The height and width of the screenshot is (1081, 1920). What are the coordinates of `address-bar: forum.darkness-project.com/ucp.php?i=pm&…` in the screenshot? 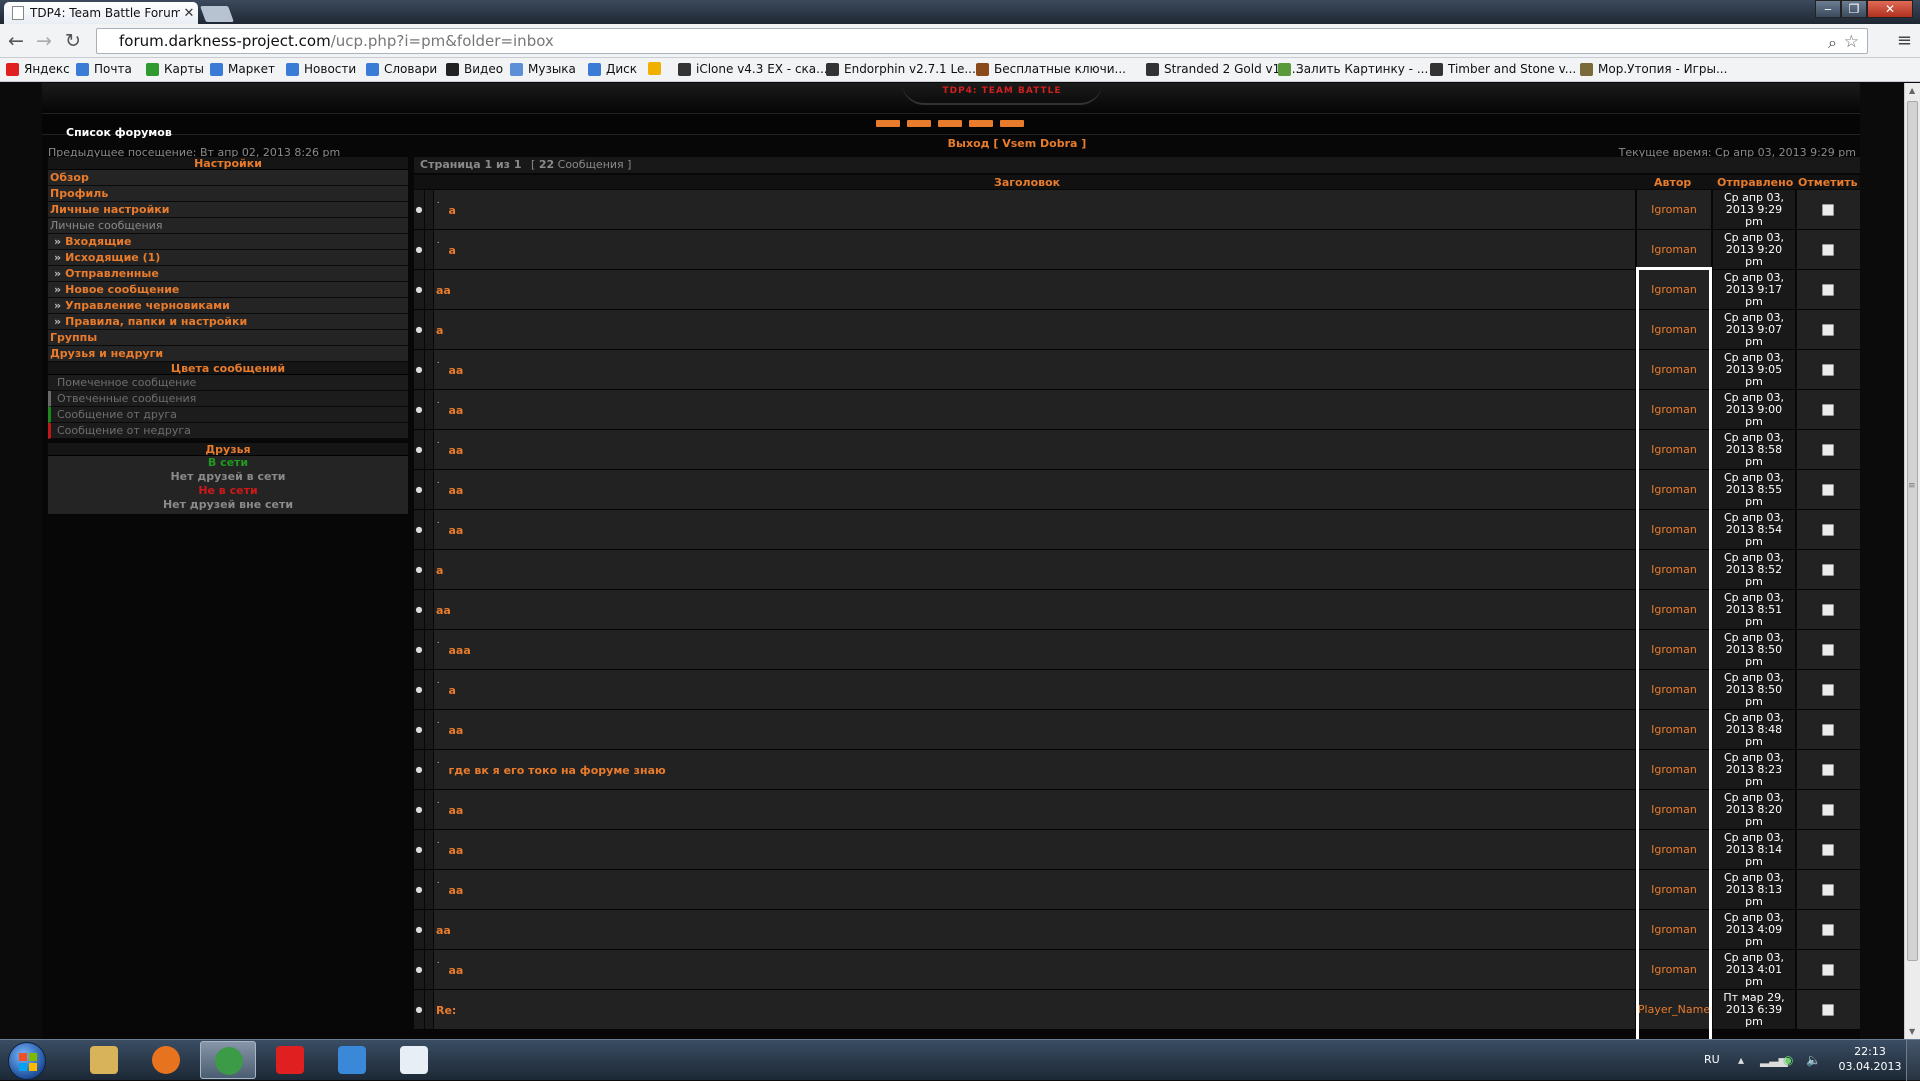 It's located at (982, 41).